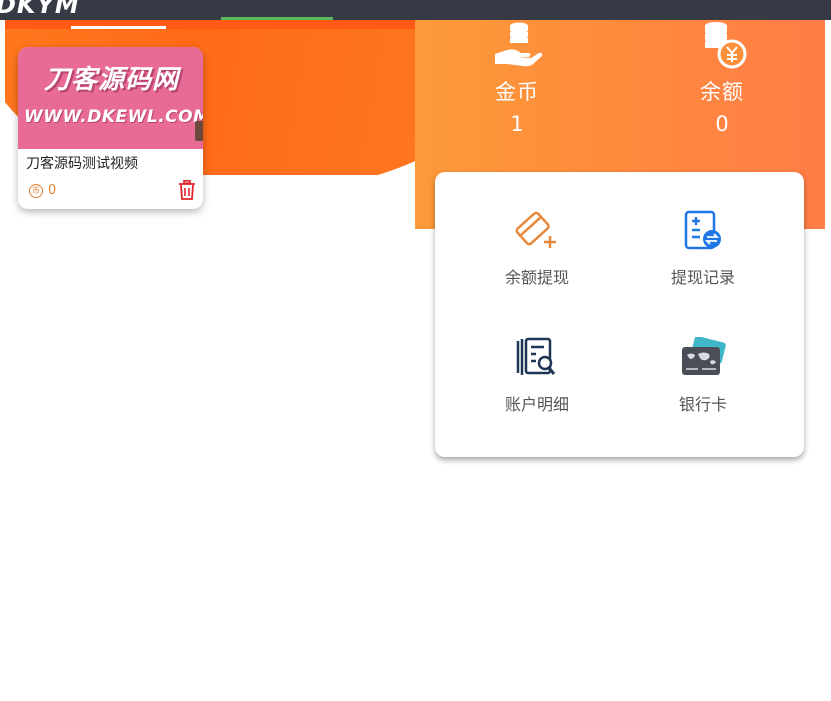  What do you see at coordinates (535, 229) in the screenshot?
I see `card-plus-icon` at bounding box center [535, 229].